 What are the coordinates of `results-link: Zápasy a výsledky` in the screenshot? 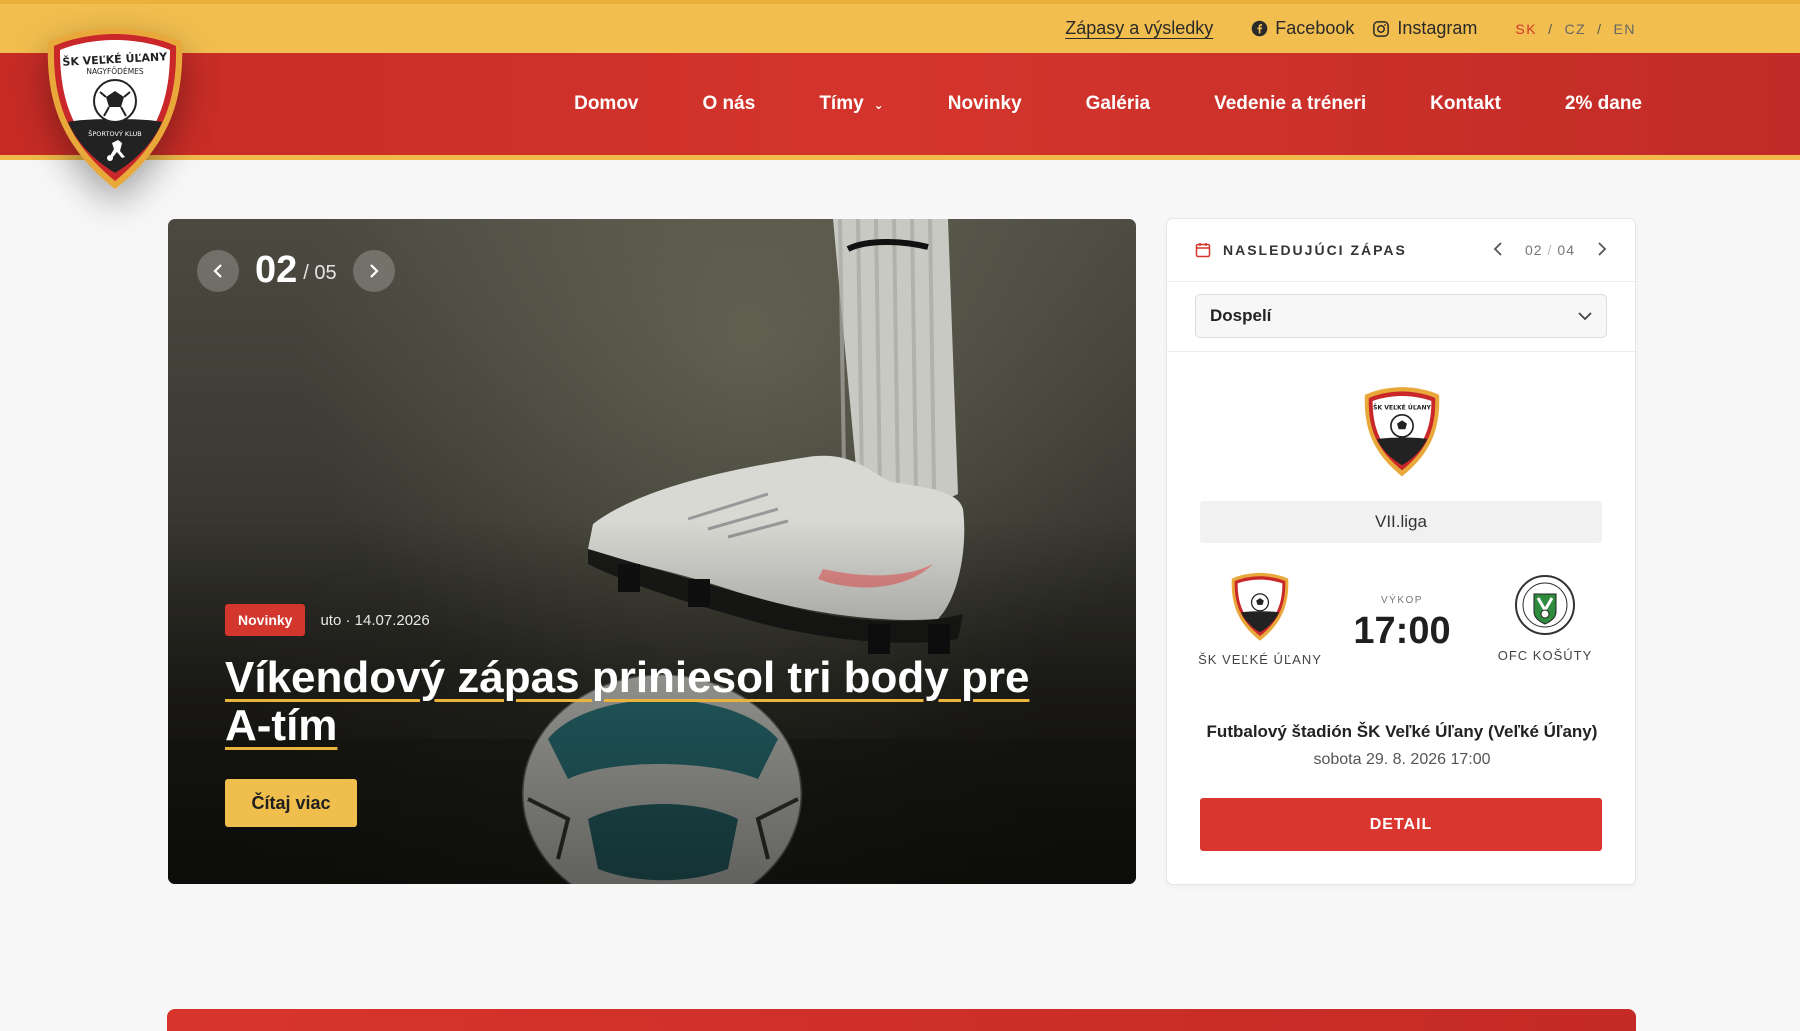 It's located at (1139, 28).